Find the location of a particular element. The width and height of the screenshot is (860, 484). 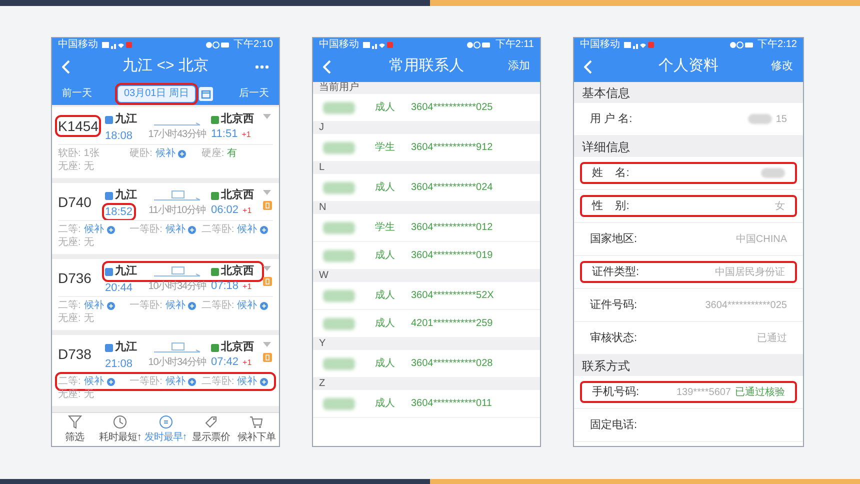

train-number: K1454 is located at coordinates (78, 126).